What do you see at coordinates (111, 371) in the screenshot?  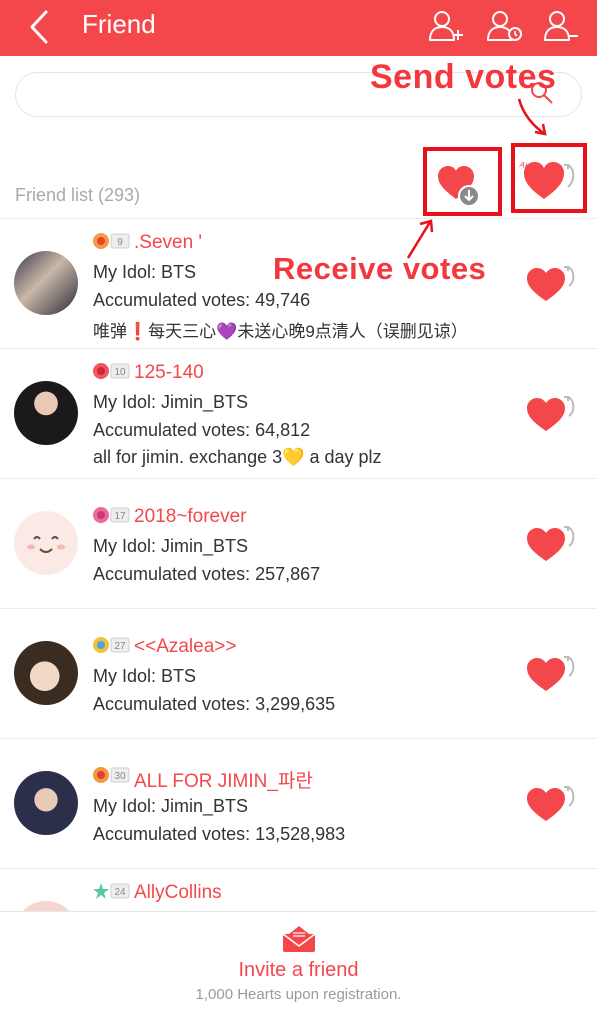 I see `level-badge-icon: 10` at bounding box center [111, 371].